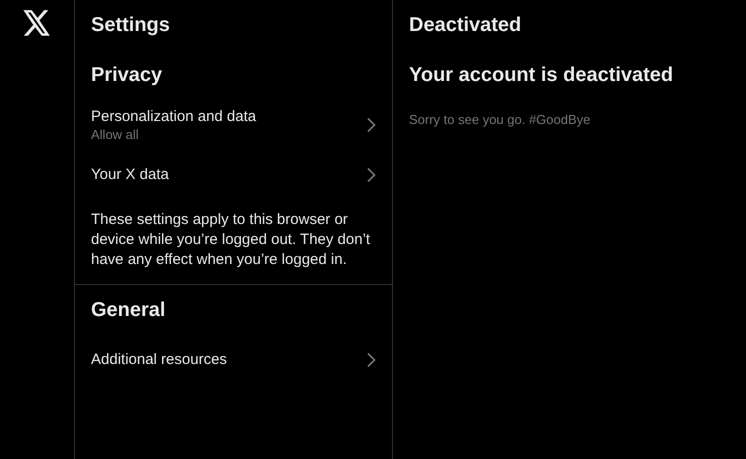  What do you see at coordinates (173, 117) in the screenshot?
I see `row-label: Personalization and data` at bounding box center [173, 117].